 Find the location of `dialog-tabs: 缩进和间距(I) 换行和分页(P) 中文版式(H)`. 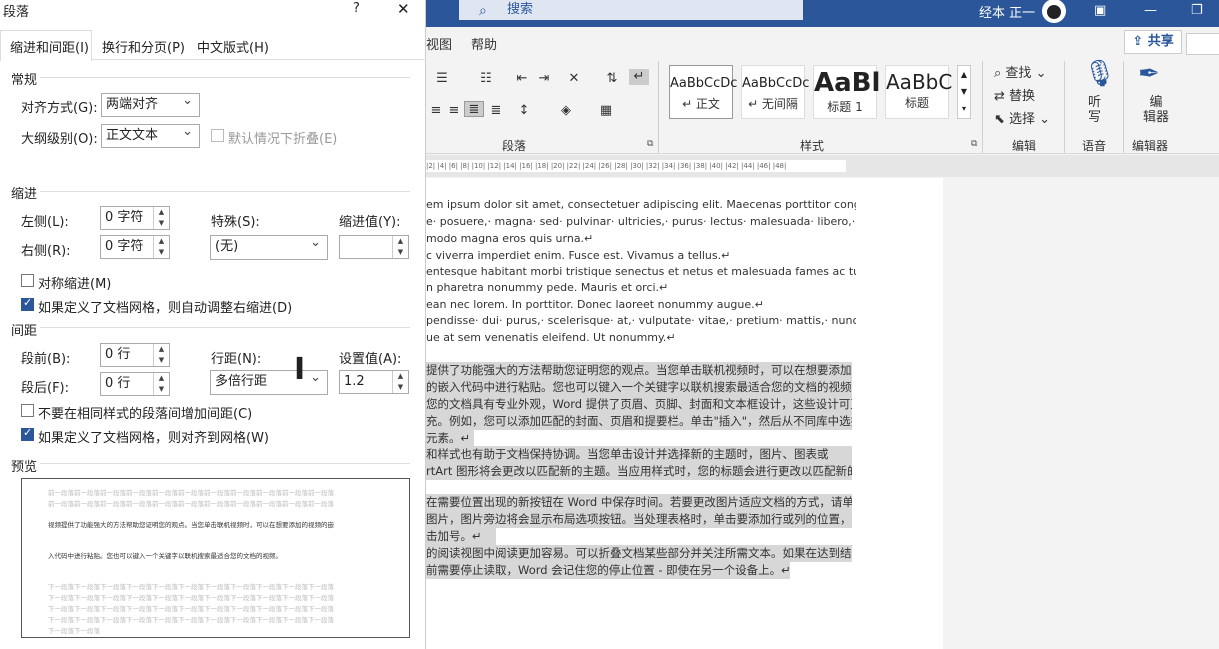

dialog-tabs: 缩进和间距(I) 换行和分页(P) 中文版式(H) is located at coordinates (213, 45).